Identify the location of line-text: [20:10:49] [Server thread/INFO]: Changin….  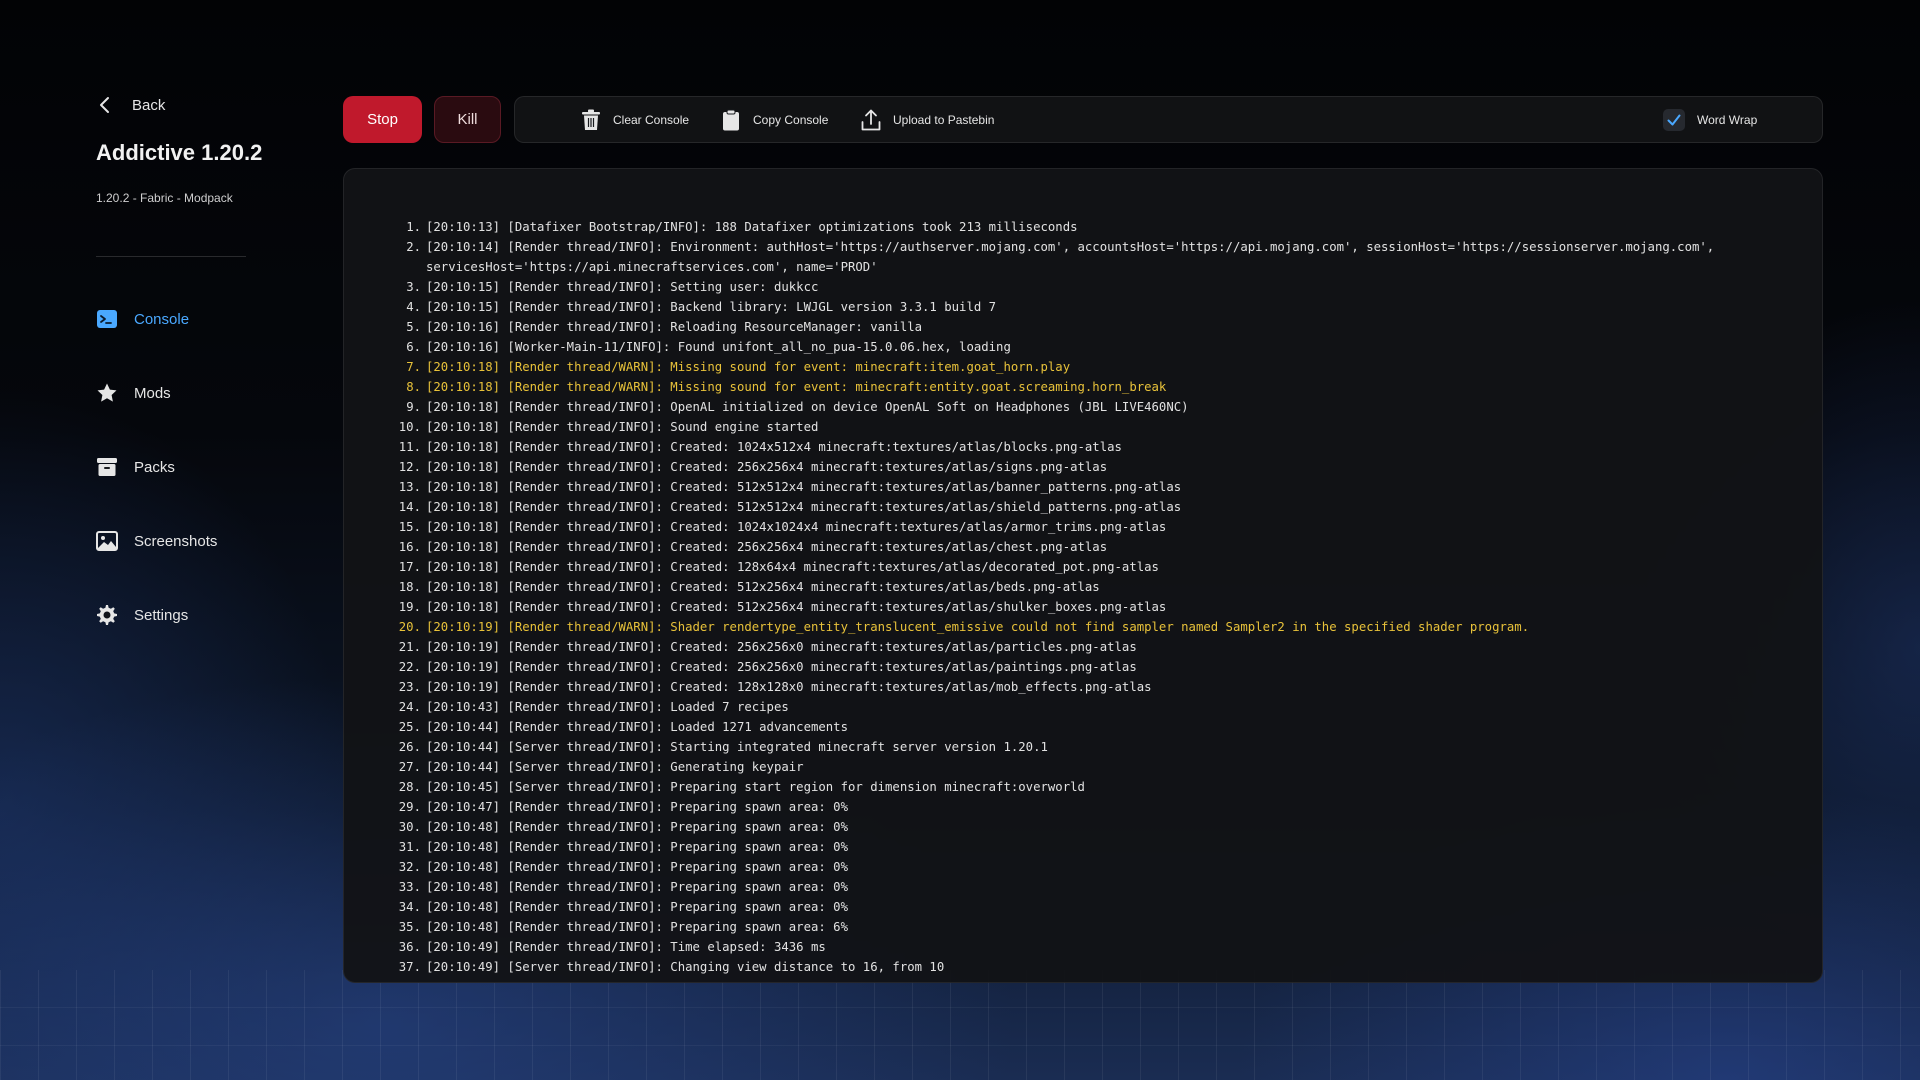
(685, 967).